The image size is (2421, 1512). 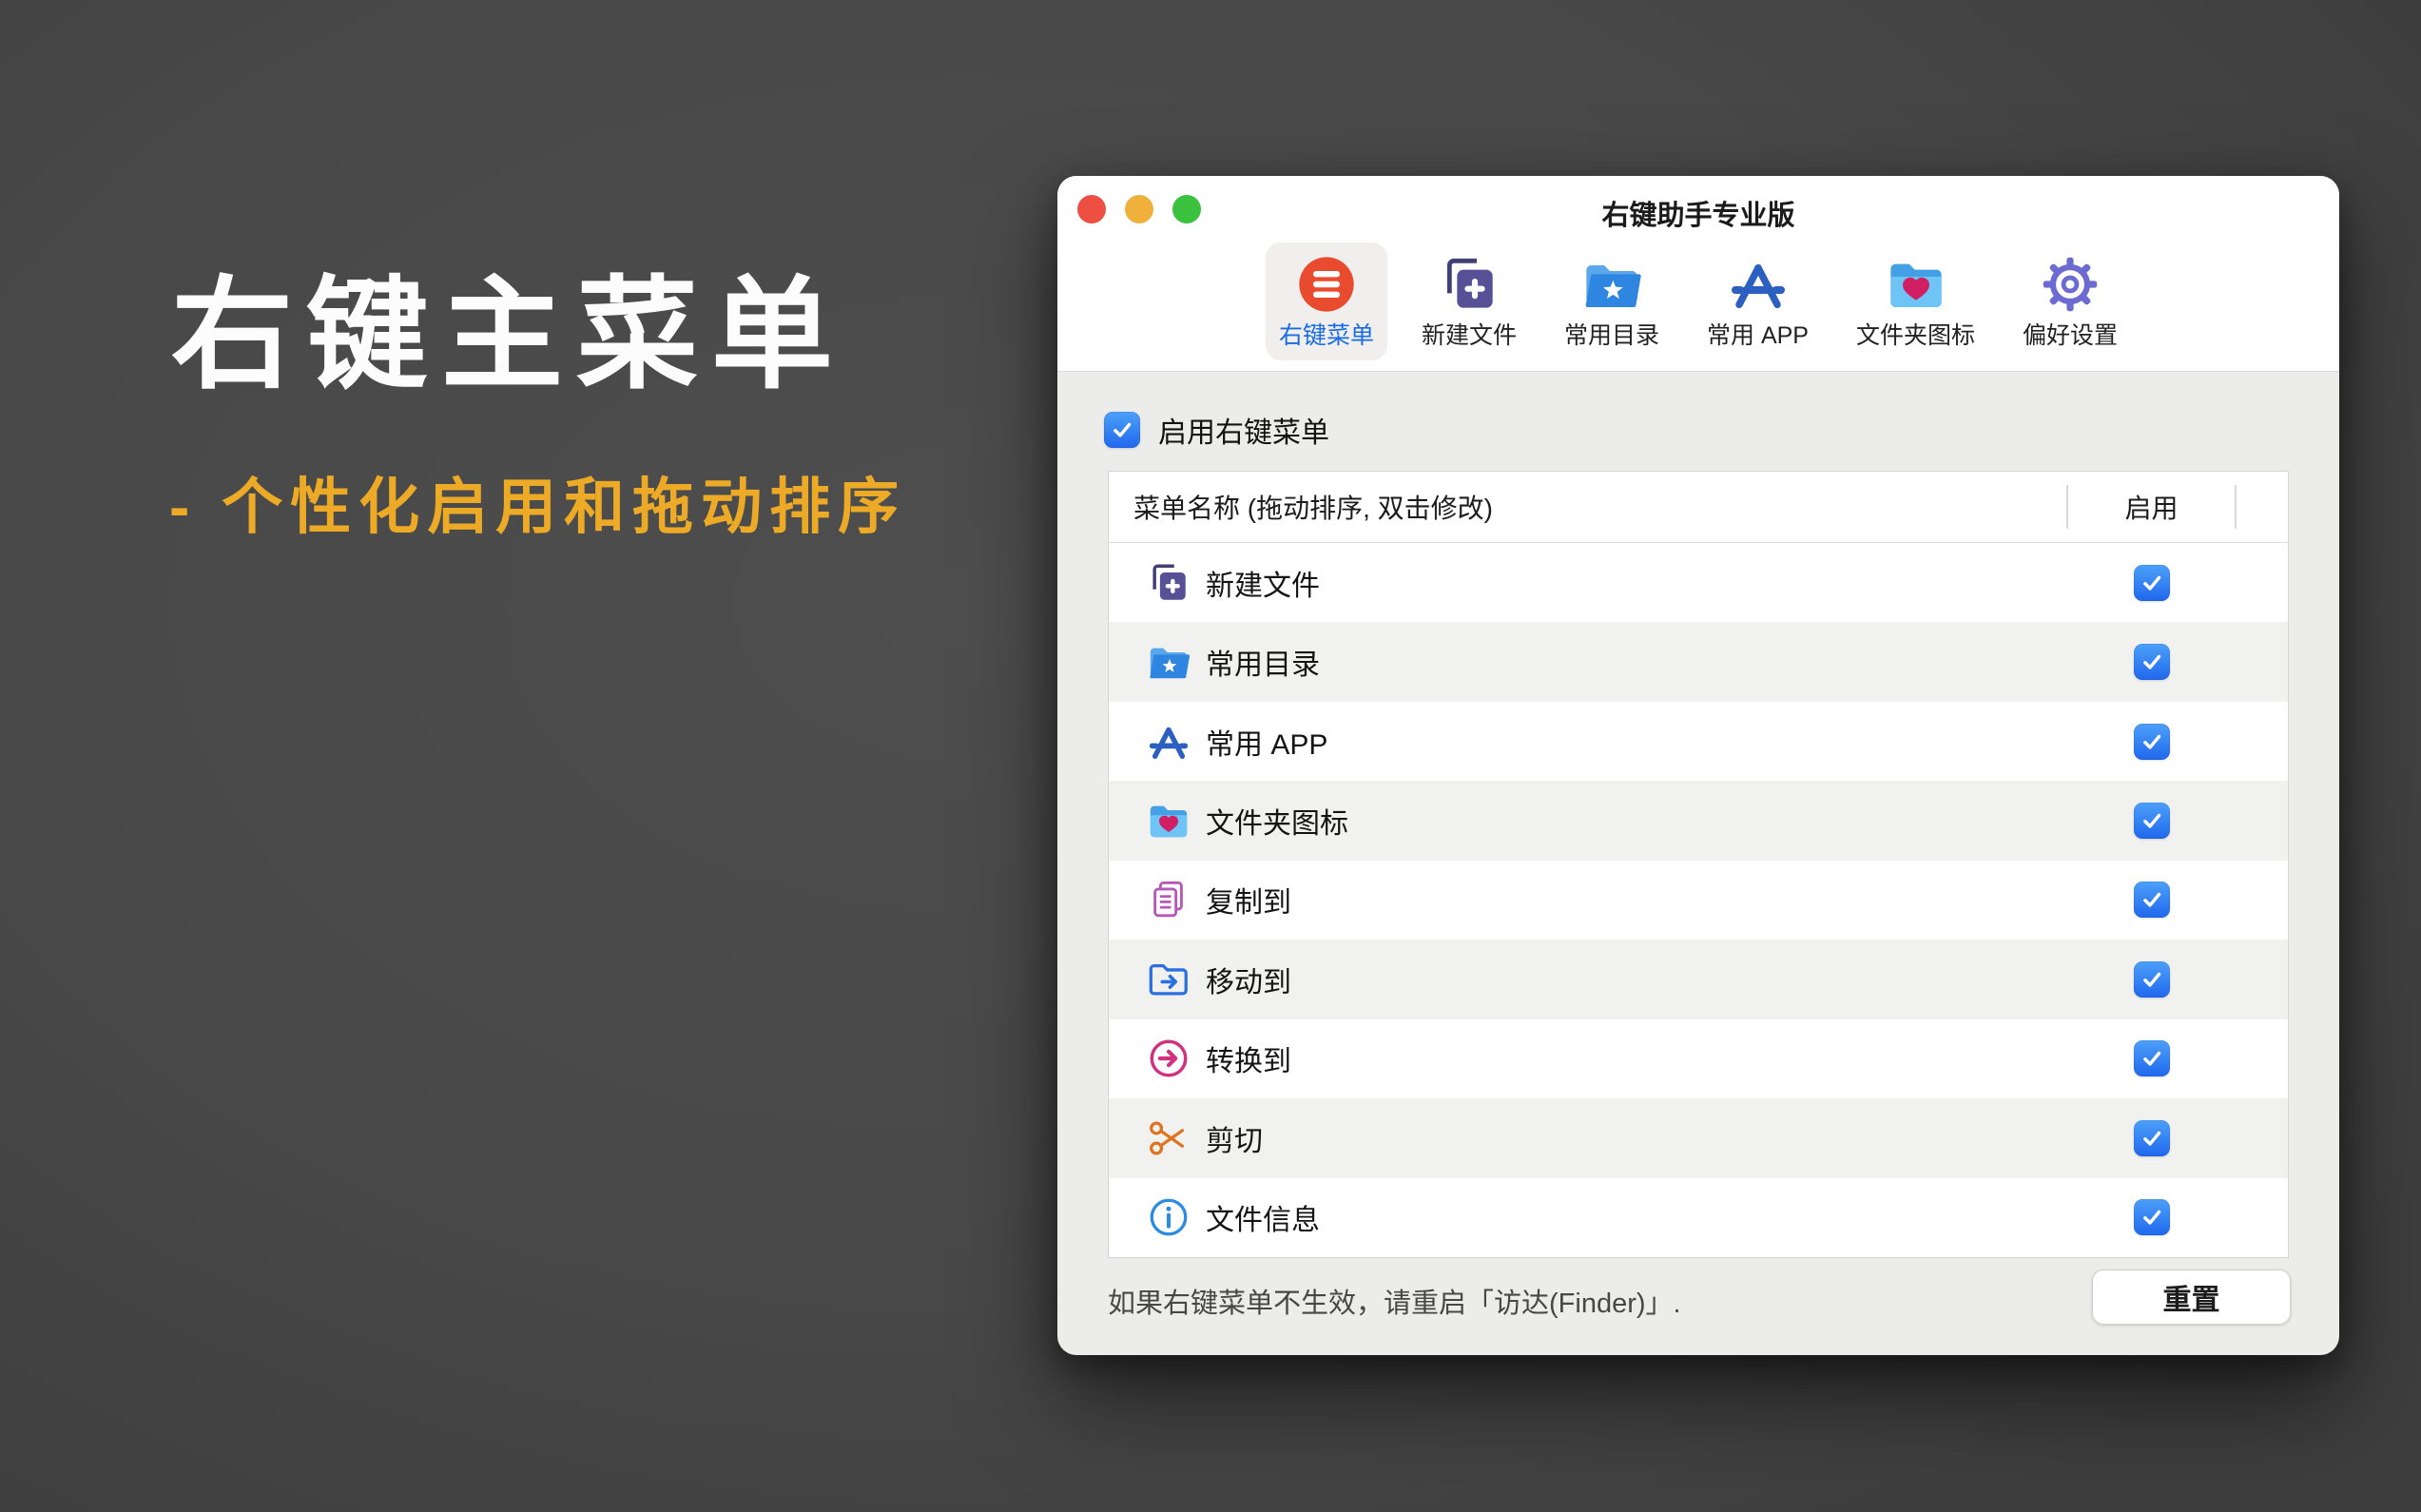 What do you see at coordinates (1394, 1304) in the screenshot?
I see `footer-hint: 如果右键菜单不生效，请重启「访达(Finder)」.` at bounding box center [1394, 1304].